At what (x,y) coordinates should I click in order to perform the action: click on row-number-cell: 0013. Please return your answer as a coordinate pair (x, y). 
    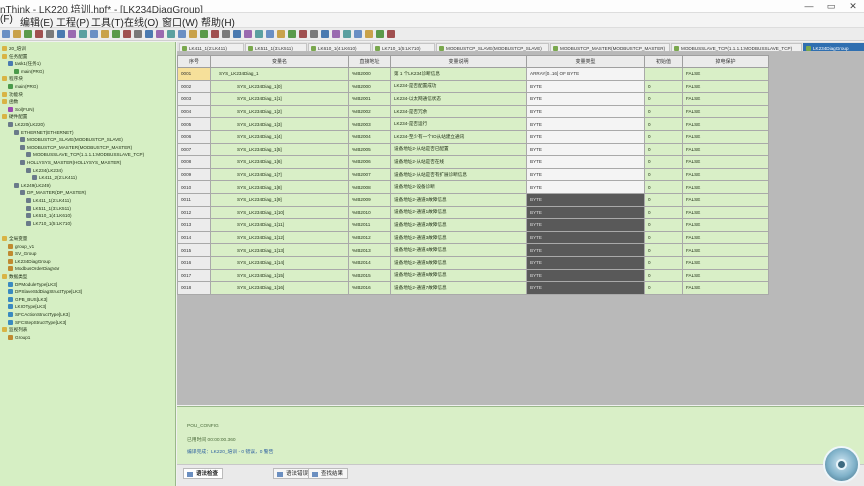
    Looking at the image, I should click on (194, 225).